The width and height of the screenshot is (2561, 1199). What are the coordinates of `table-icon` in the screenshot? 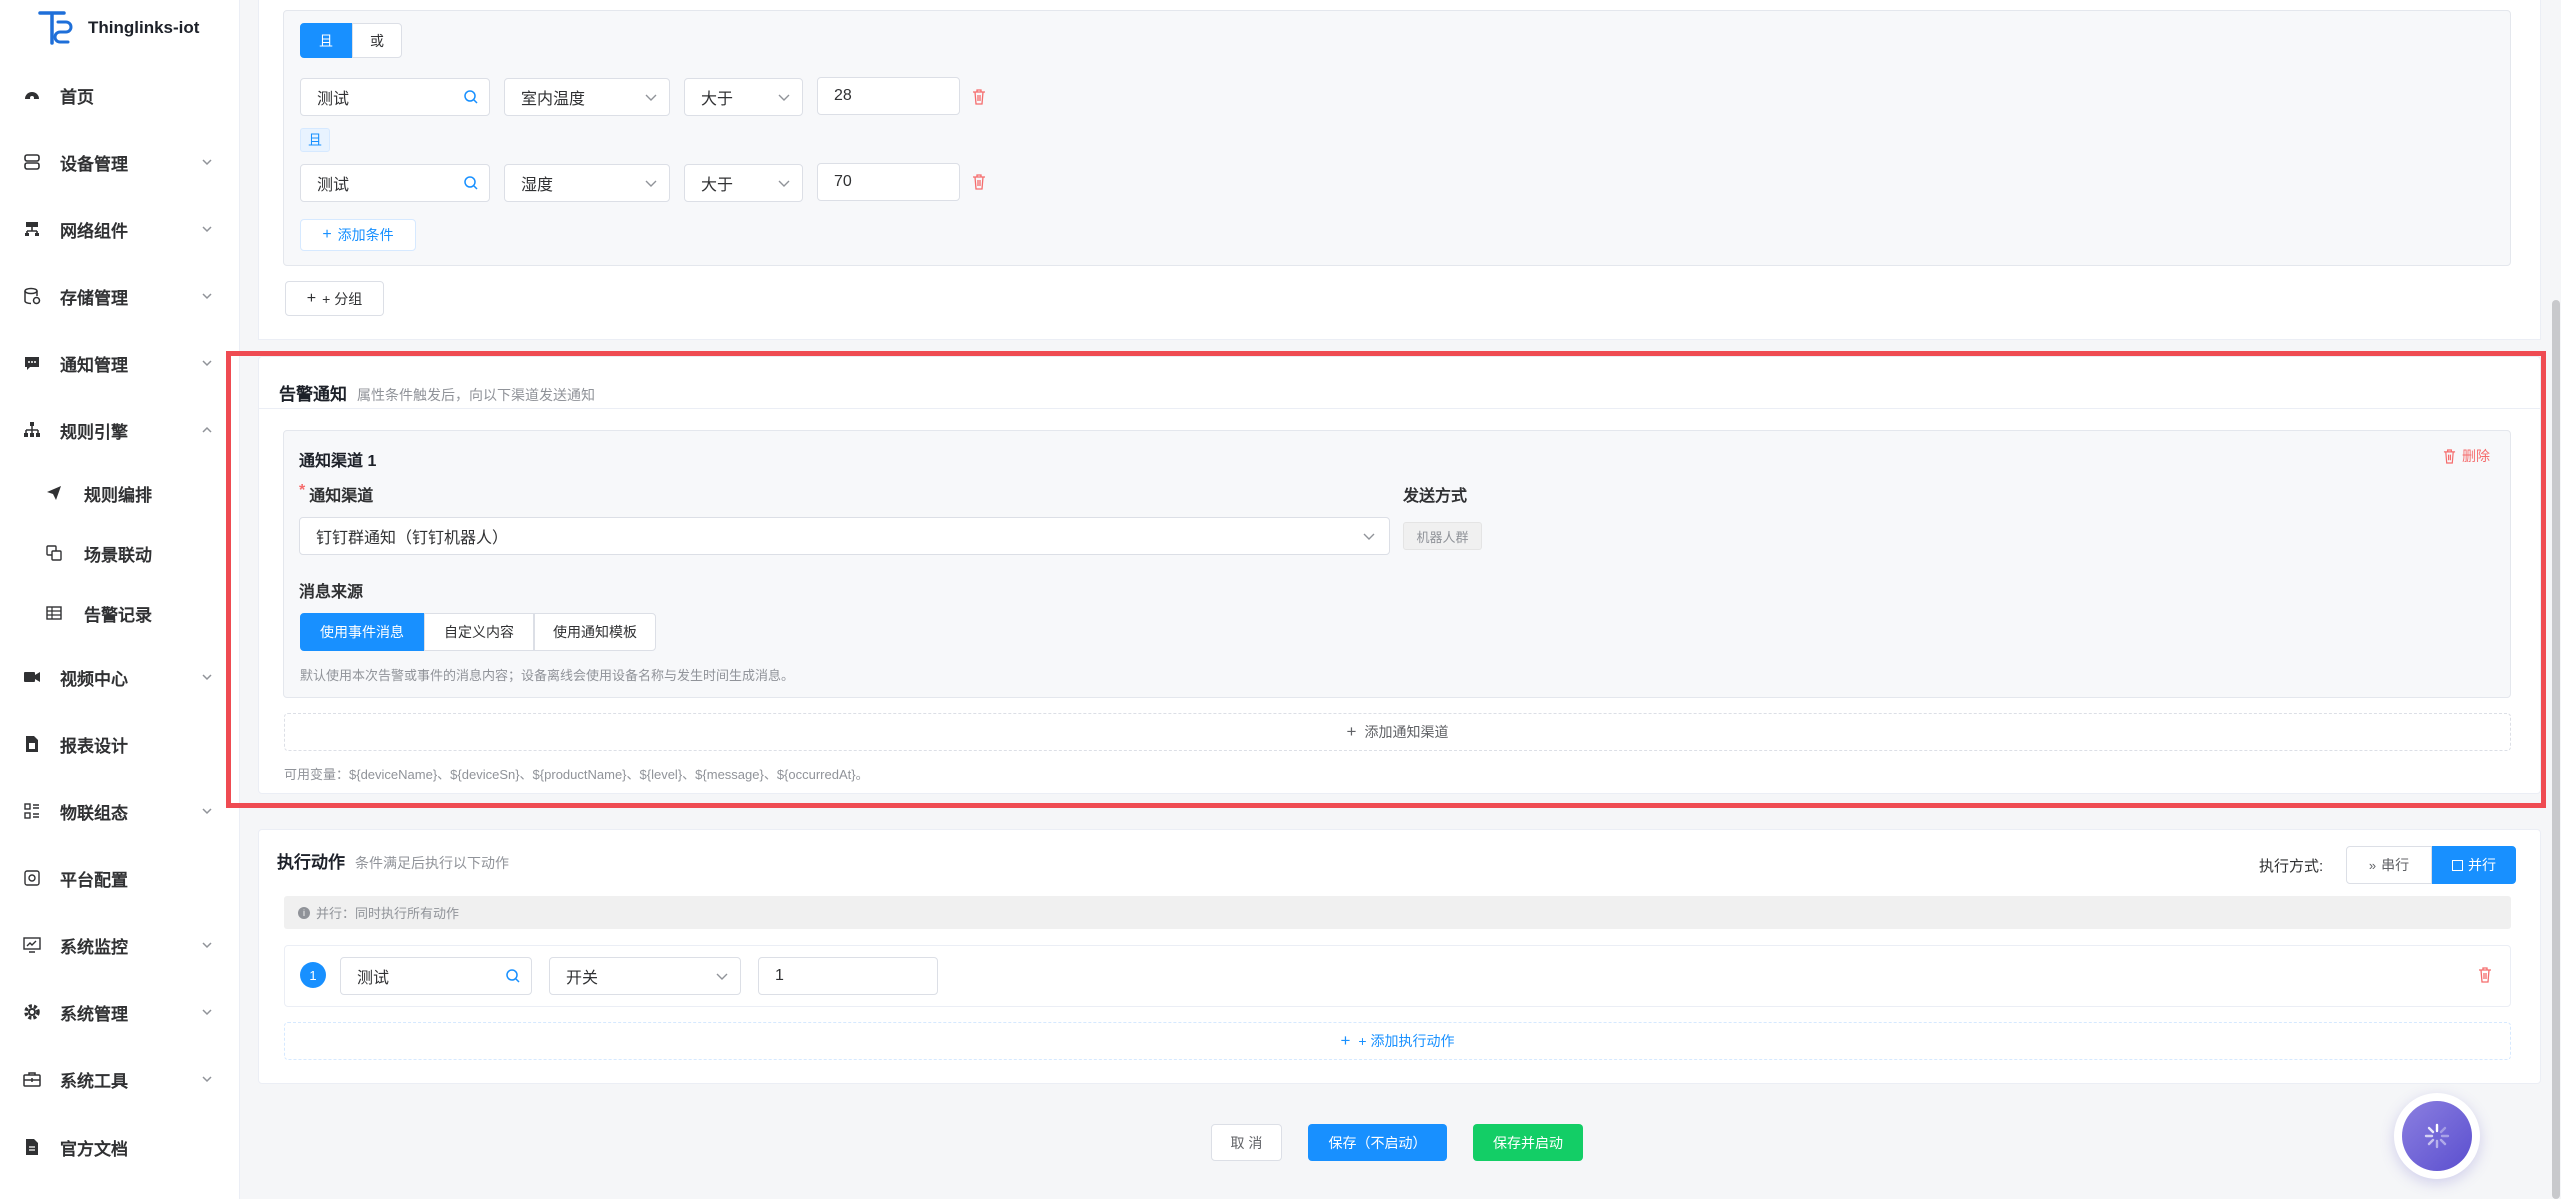 It's located at (54, 613).